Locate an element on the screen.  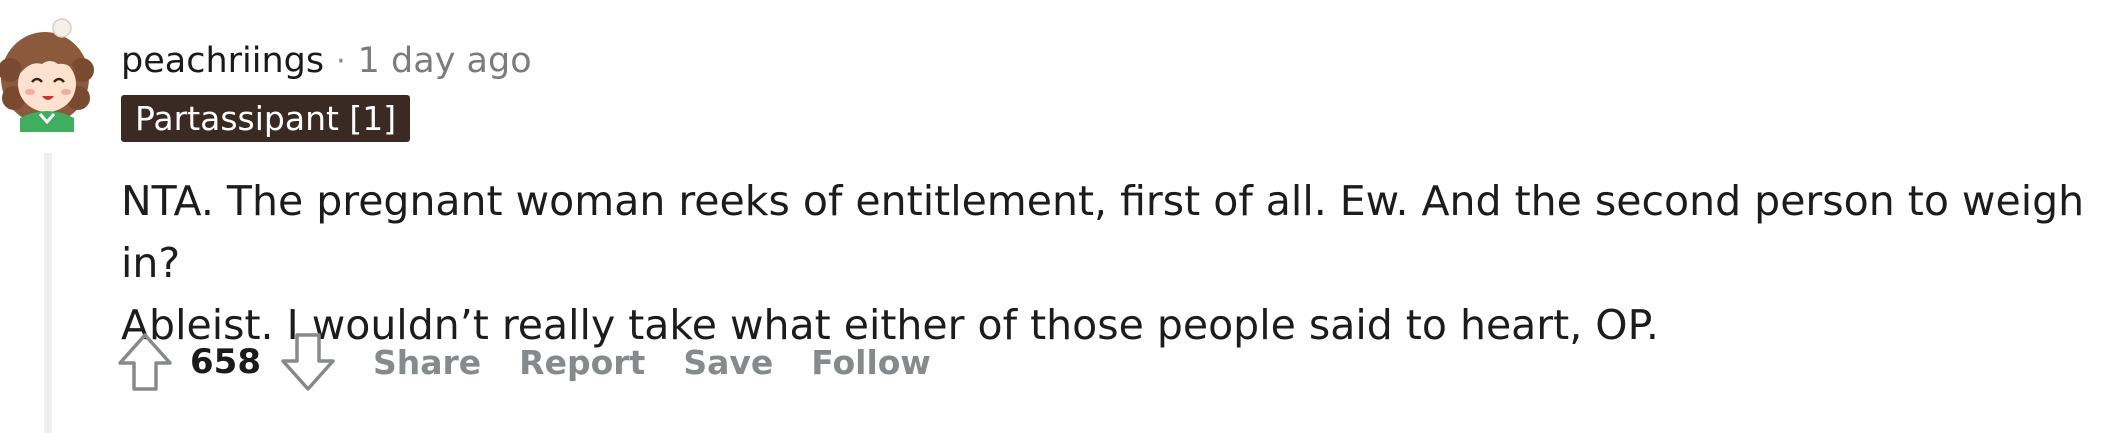
thread-line is located at coordinates (48, 293).